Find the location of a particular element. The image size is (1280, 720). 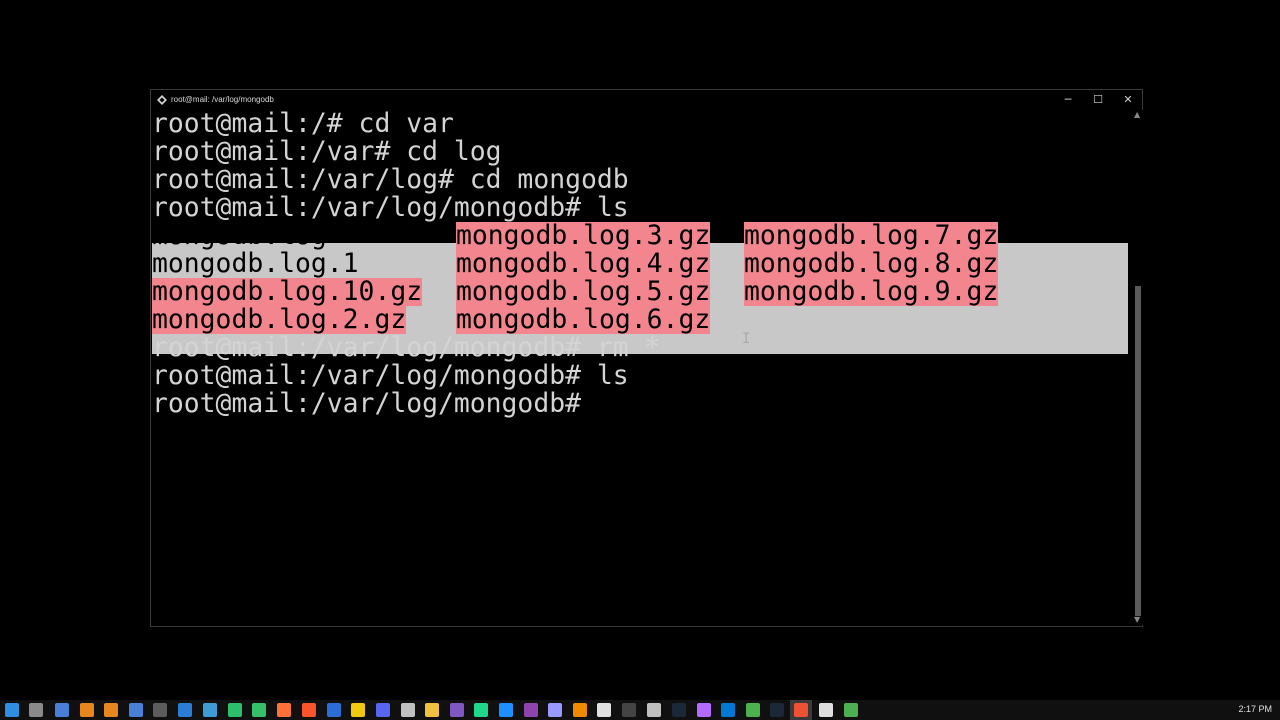

title-bar: root@mail: /var/log/mongodb ─ ☐ ✕ is located at coordinates (646, 100).